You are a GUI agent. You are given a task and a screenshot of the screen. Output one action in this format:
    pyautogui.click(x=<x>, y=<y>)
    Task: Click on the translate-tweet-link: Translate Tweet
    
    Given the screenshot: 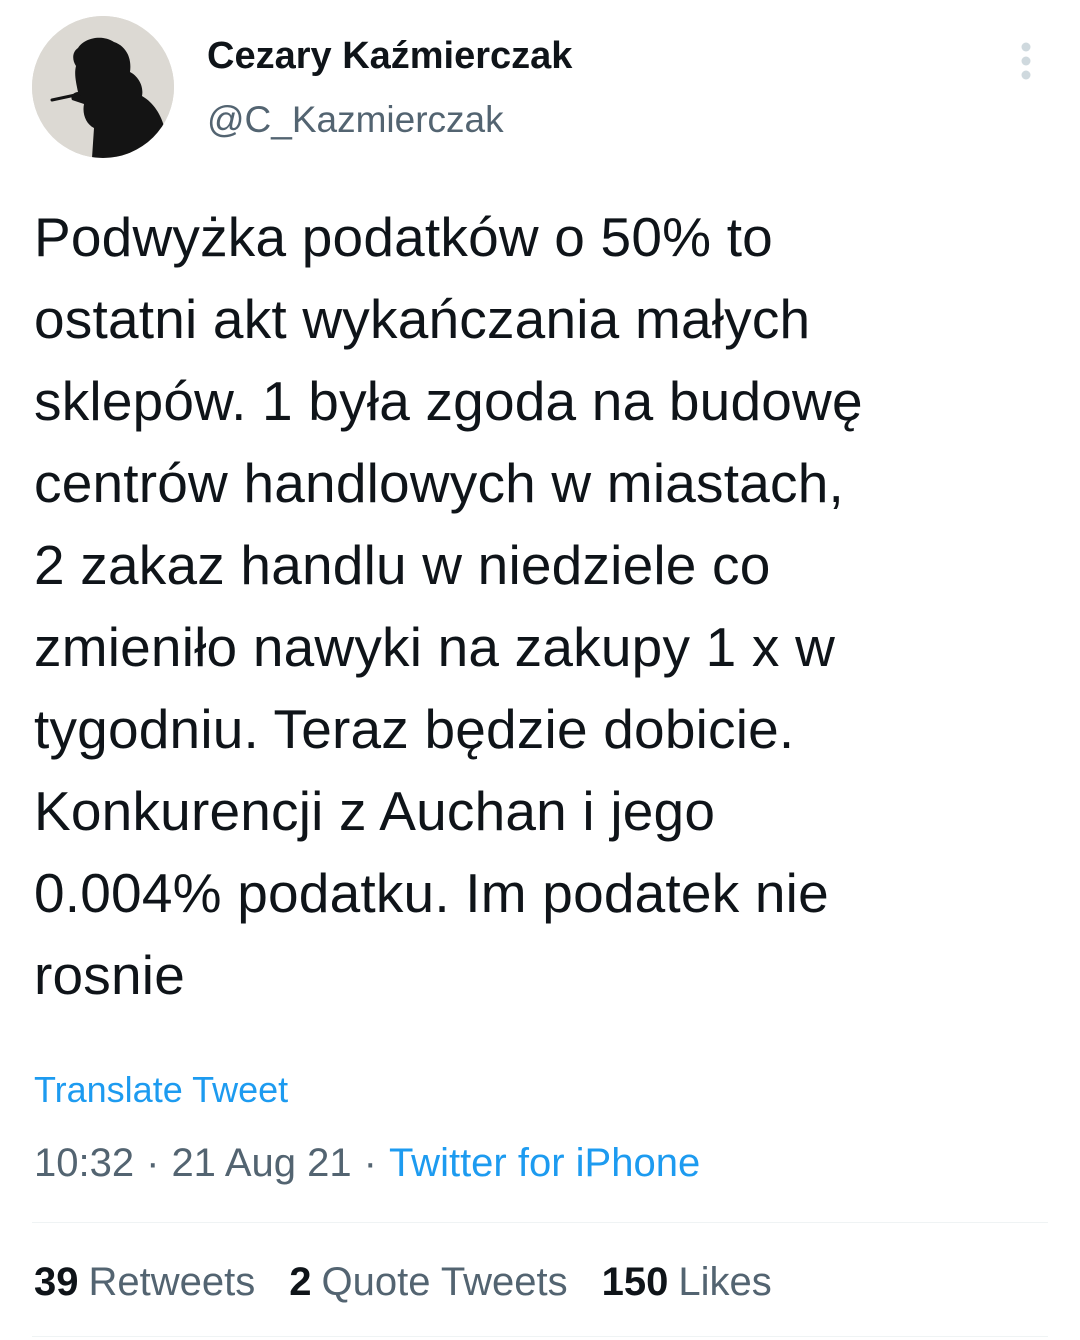 What is the action you would take?
    pyautogui.click(x=161, y=1090)
    